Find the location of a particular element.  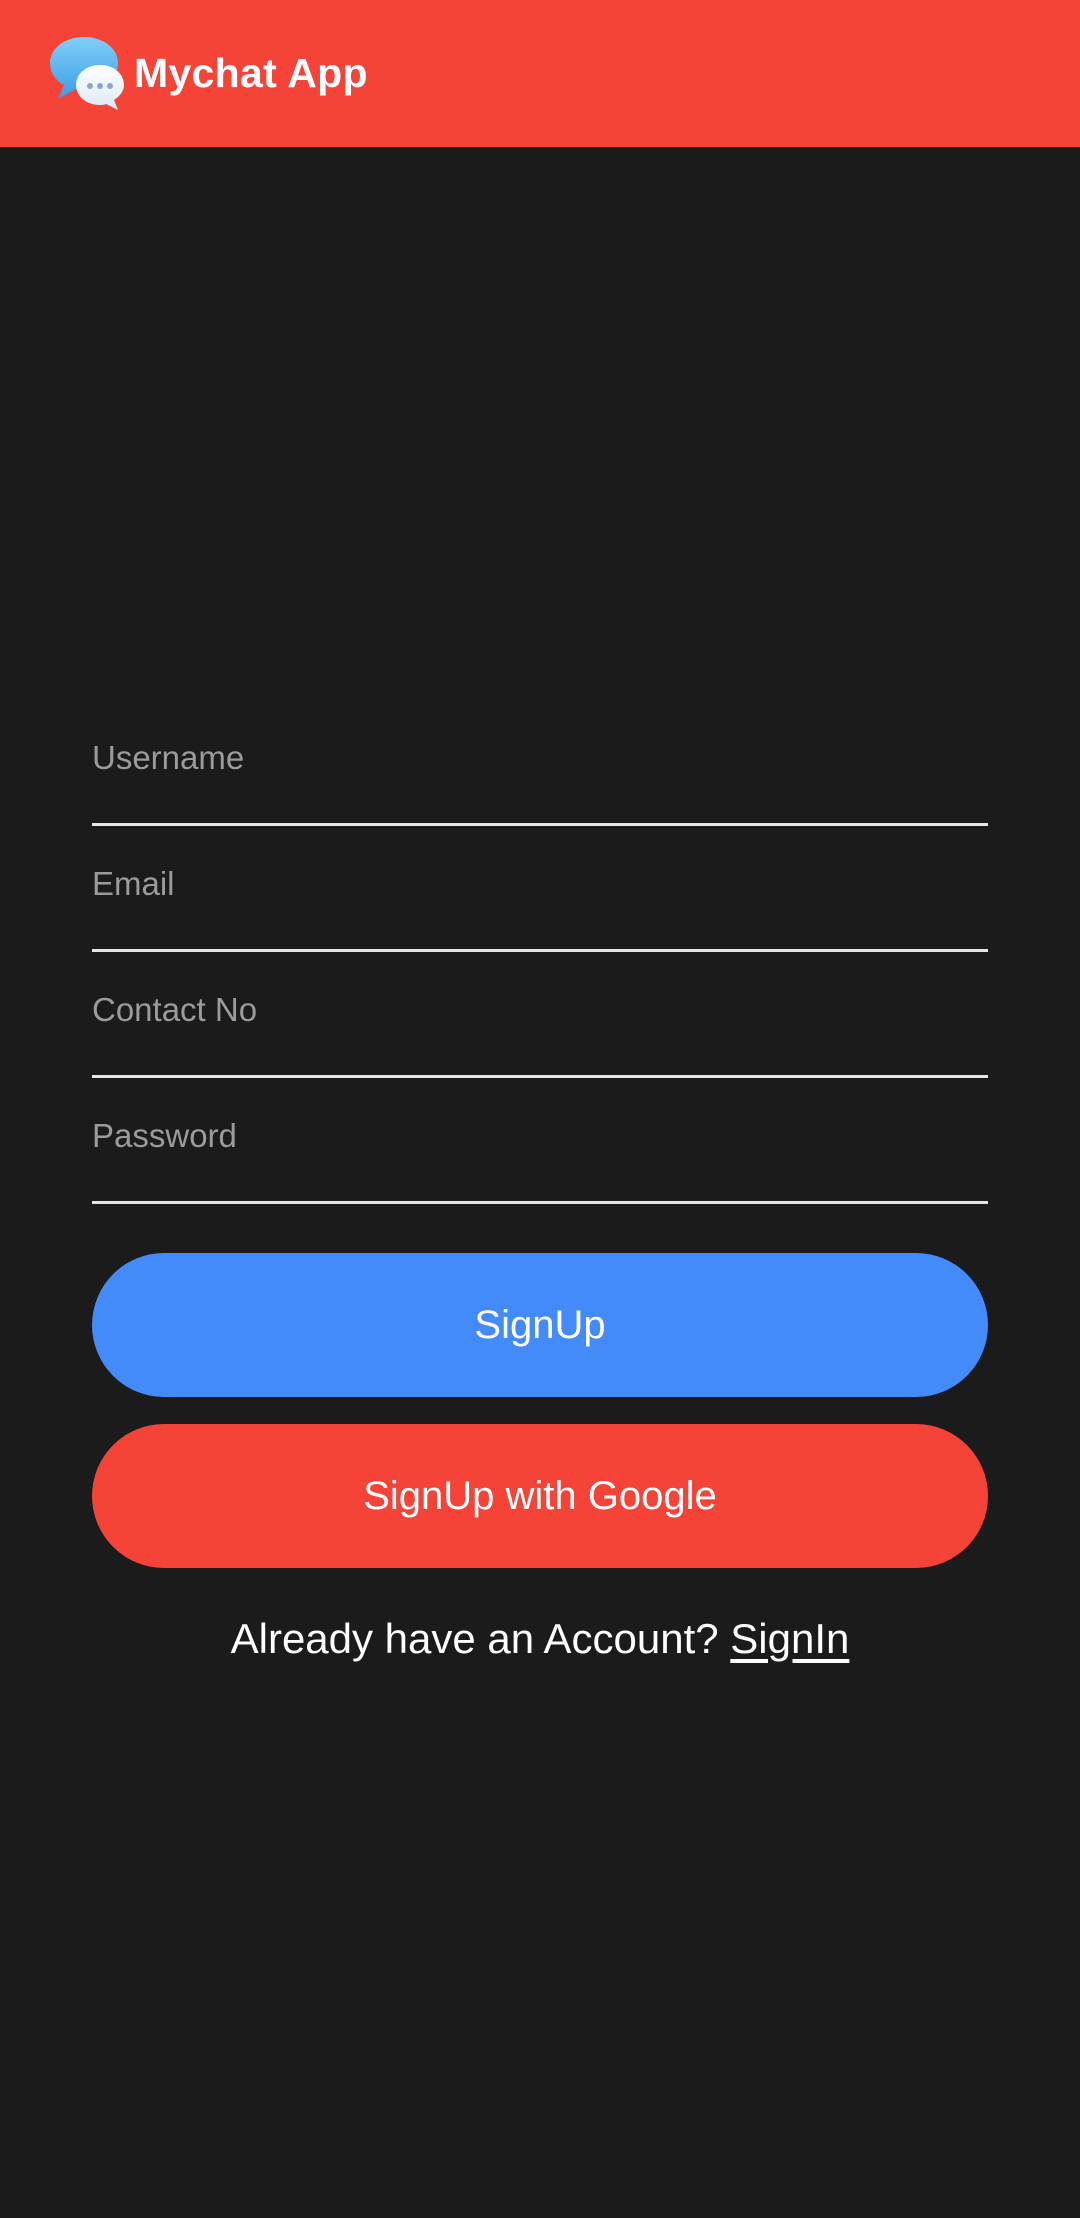

signin-link: SignIn is located at coordinates (789, 1638).